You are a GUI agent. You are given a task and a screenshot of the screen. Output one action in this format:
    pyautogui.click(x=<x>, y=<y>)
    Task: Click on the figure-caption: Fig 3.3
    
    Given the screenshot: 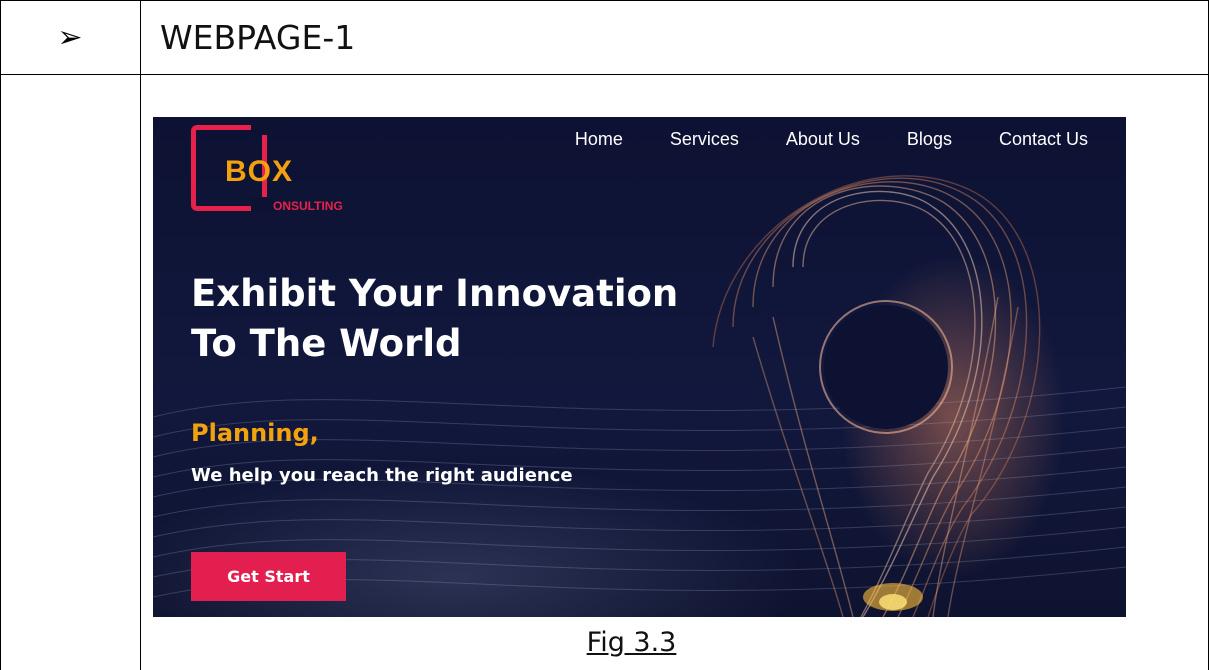 What is the action you would take?
    pyautogui.click(x=604, y=642)
    